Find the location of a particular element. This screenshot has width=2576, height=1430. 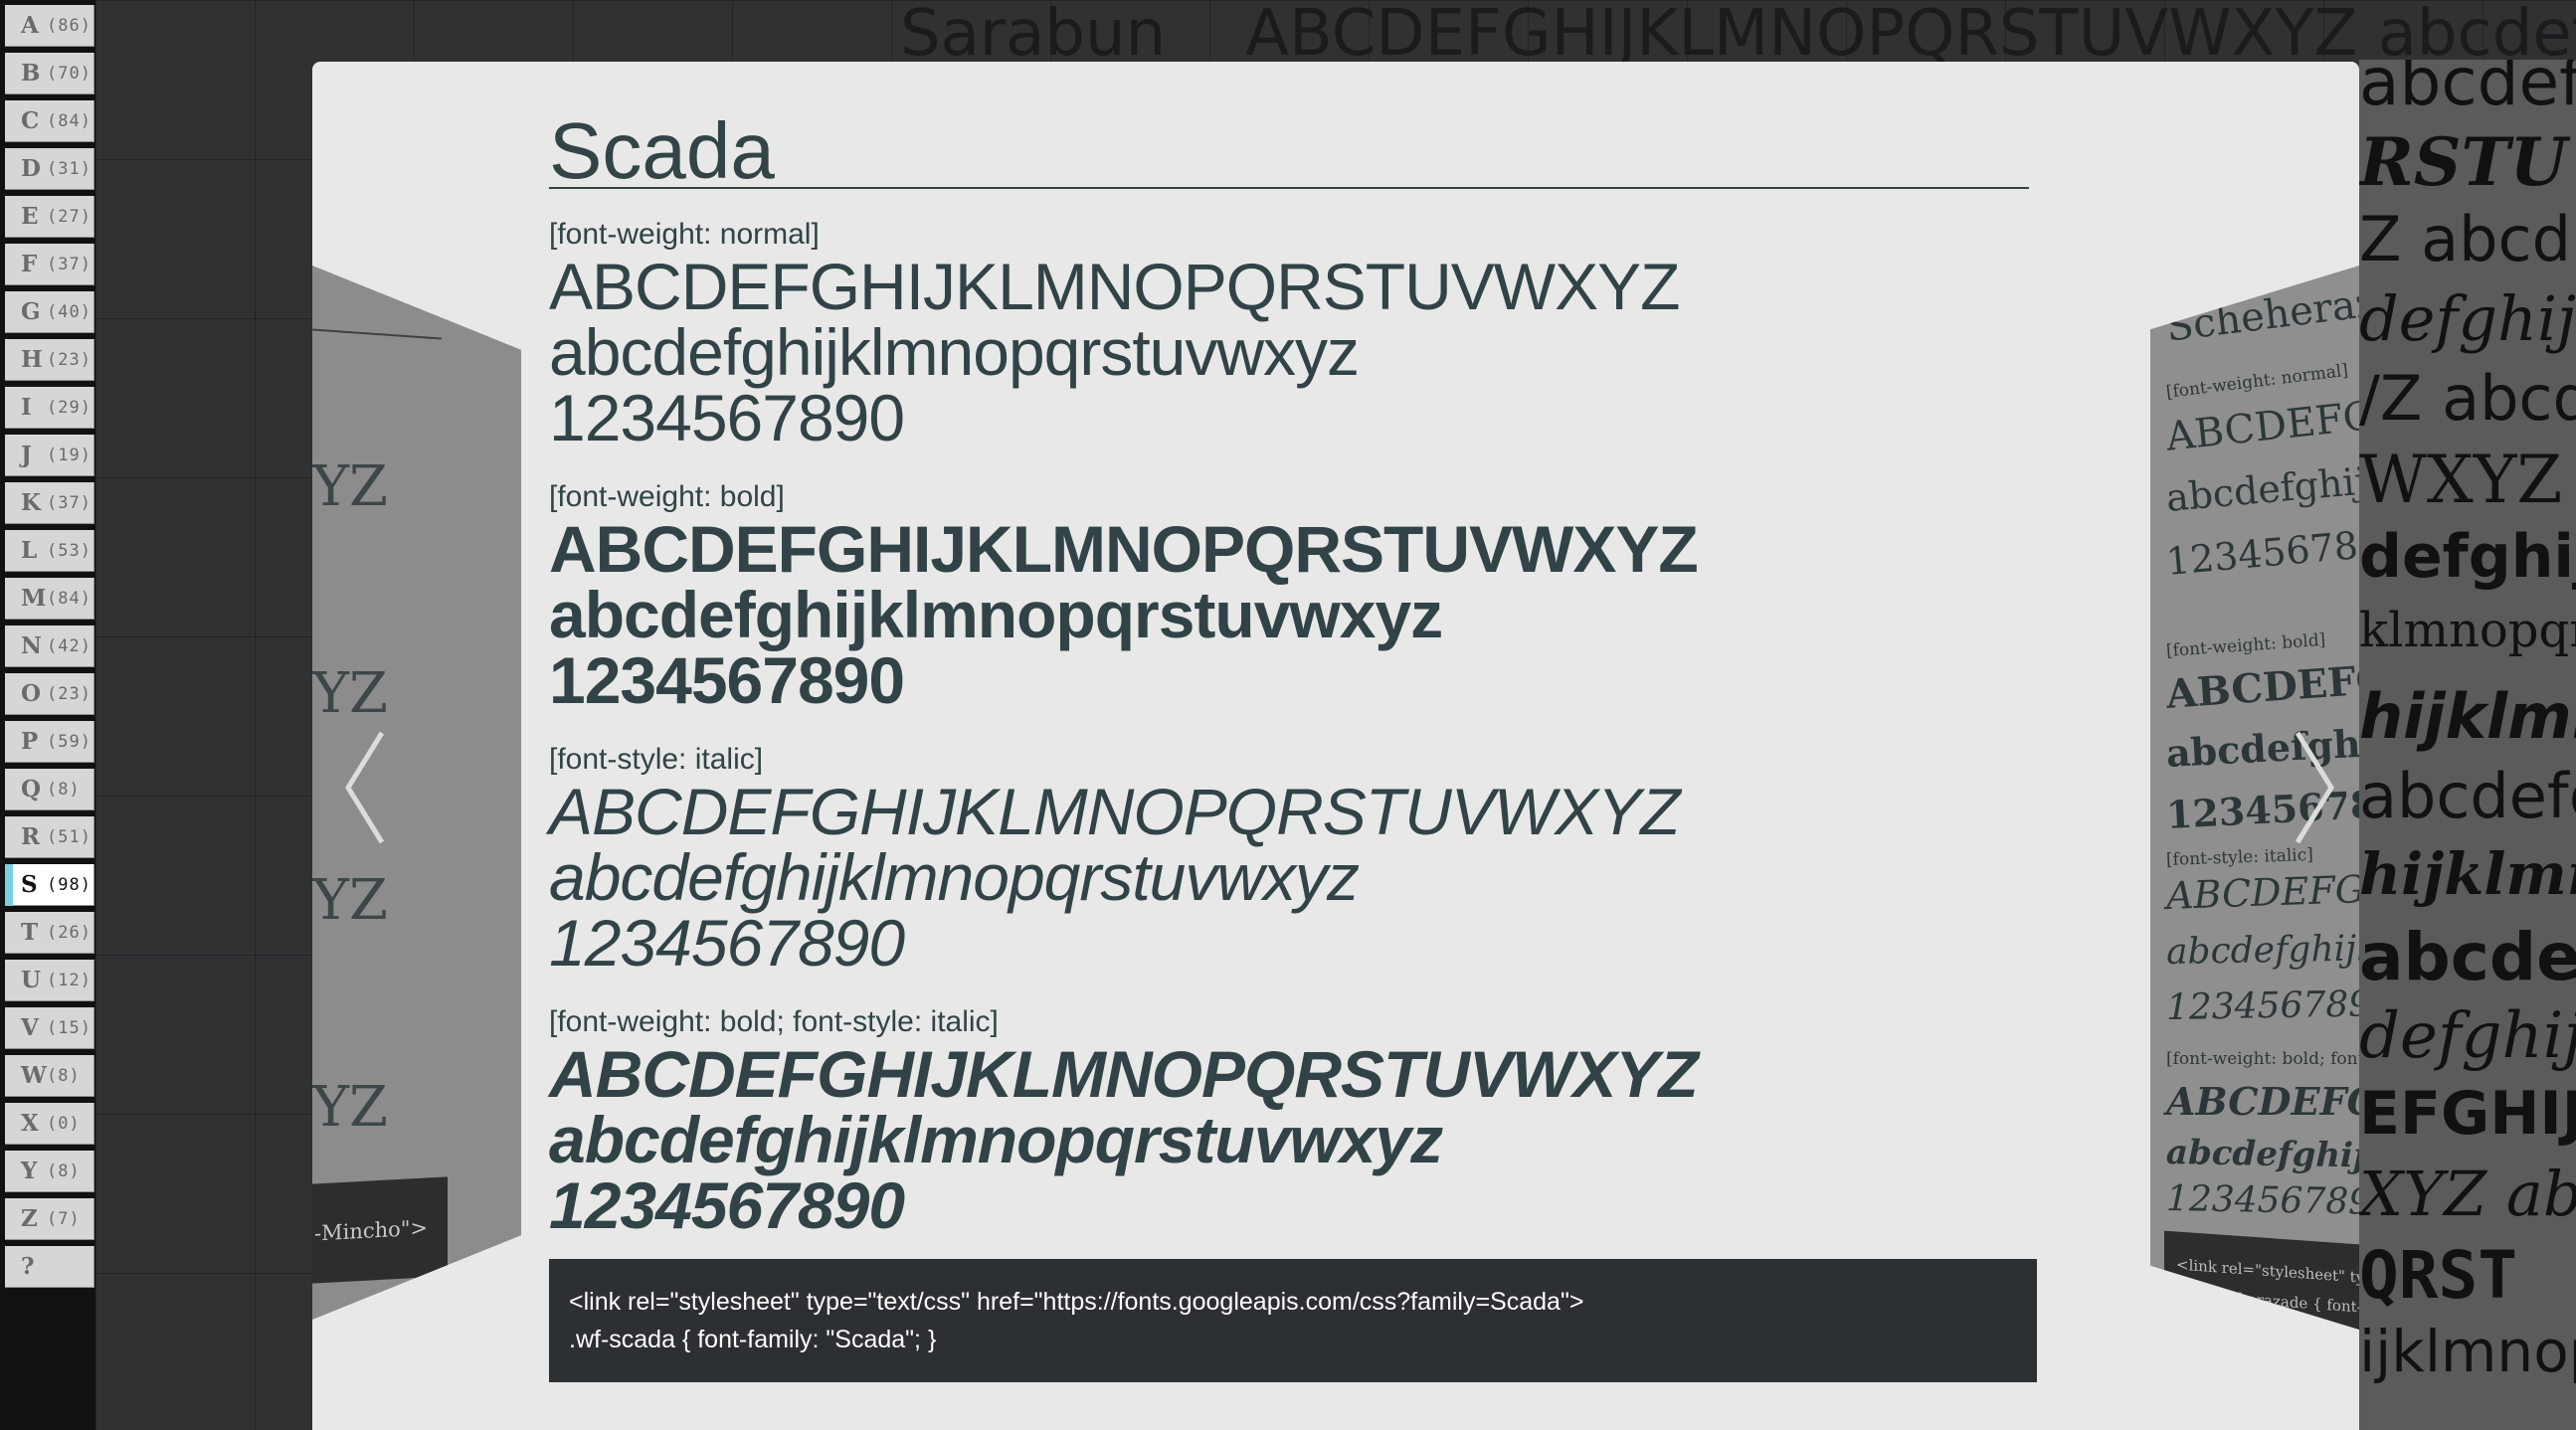

letter-index-other: ? is located at coordinates (49, 1267).